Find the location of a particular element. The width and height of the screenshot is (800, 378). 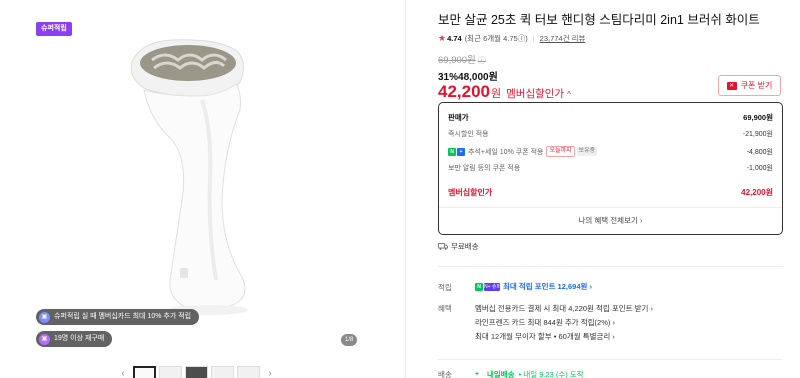

super-icon: N+ 슈퍼 is located at coordinates (493, 286).